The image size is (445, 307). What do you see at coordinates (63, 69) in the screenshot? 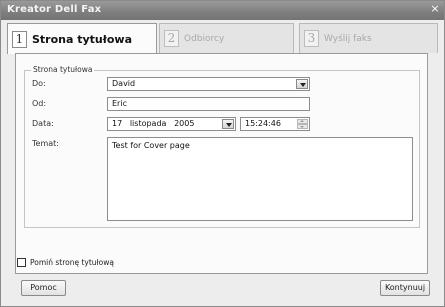
I see `group-legend: Strona tytułowa` at bounding box center [63, 69].